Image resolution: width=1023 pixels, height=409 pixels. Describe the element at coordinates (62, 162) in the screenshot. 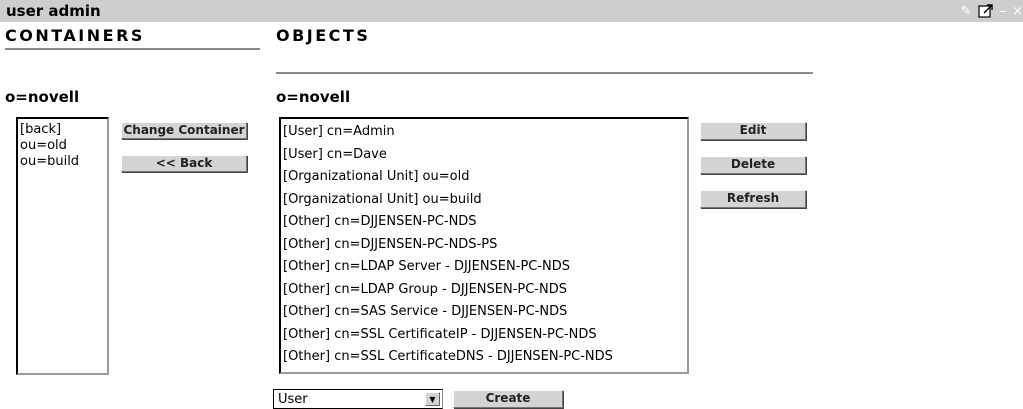

I see `list-item: ou=build` at that location.